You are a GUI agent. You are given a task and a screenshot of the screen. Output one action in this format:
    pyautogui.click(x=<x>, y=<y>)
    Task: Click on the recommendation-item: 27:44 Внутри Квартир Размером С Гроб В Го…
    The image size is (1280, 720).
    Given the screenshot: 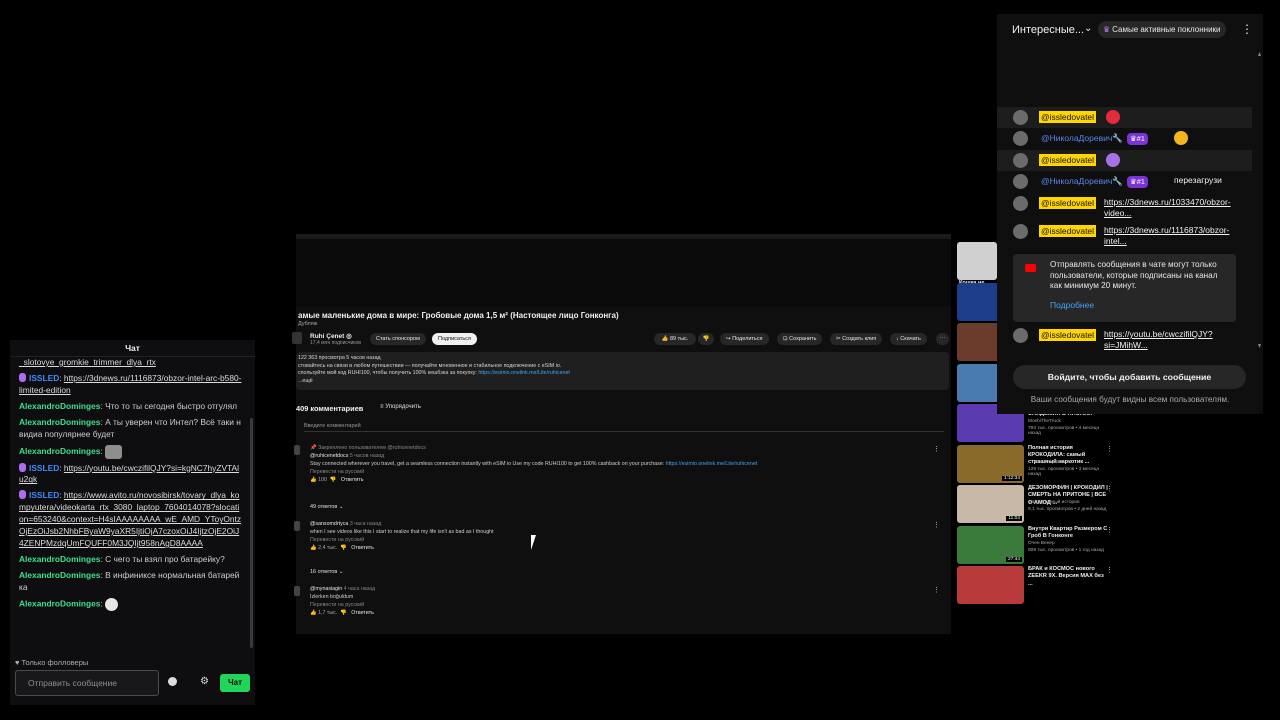 What is the action you would take?
    pyautogui.click(x=1036, y=544)
    